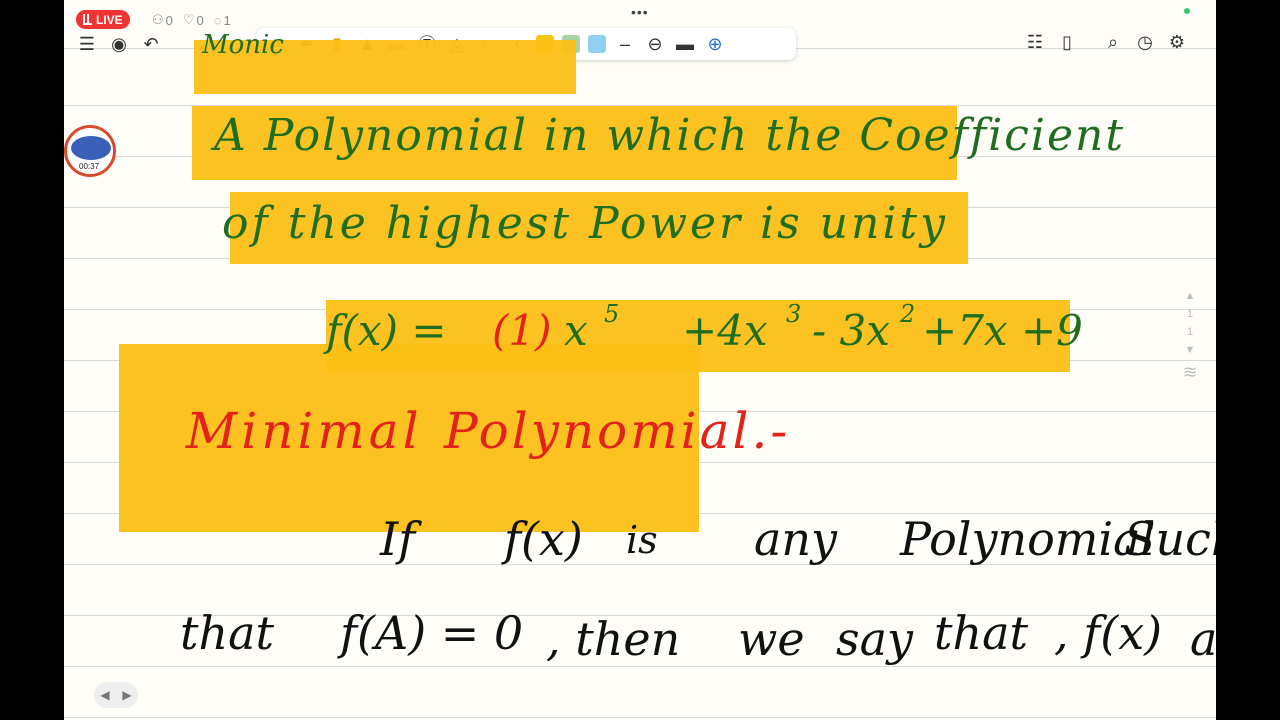 This screenshot has width=1280, height=720. Describe the element at coordinates (1028, 539) in the screenshot. I see `line1-polynomial: Polynomial` at that location.